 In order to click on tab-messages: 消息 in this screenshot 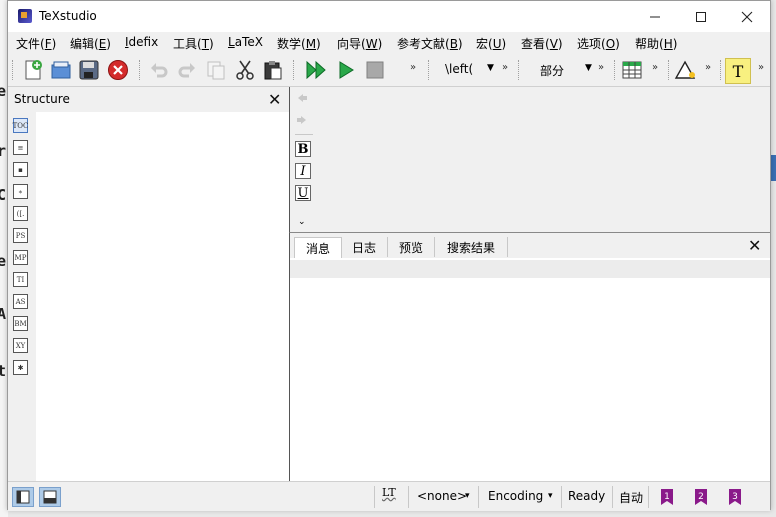, I will do `click(318, 247)`.